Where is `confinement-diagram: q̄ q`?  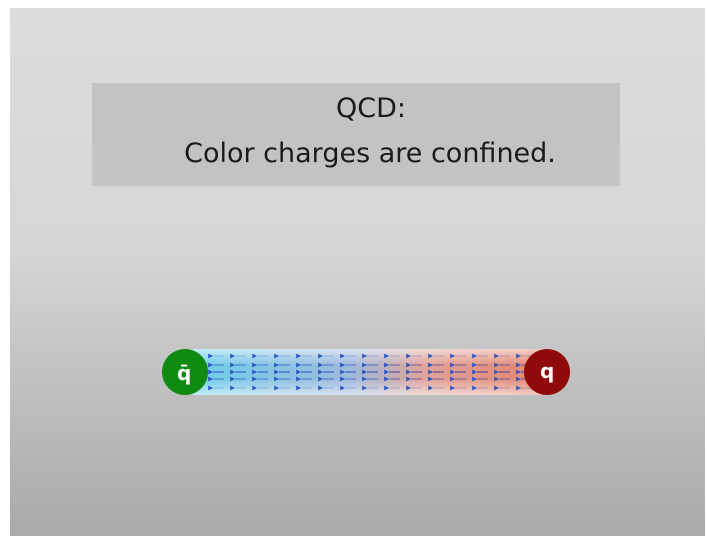
confinement-diagram: q̄ q is located at coordinates (366, 372).